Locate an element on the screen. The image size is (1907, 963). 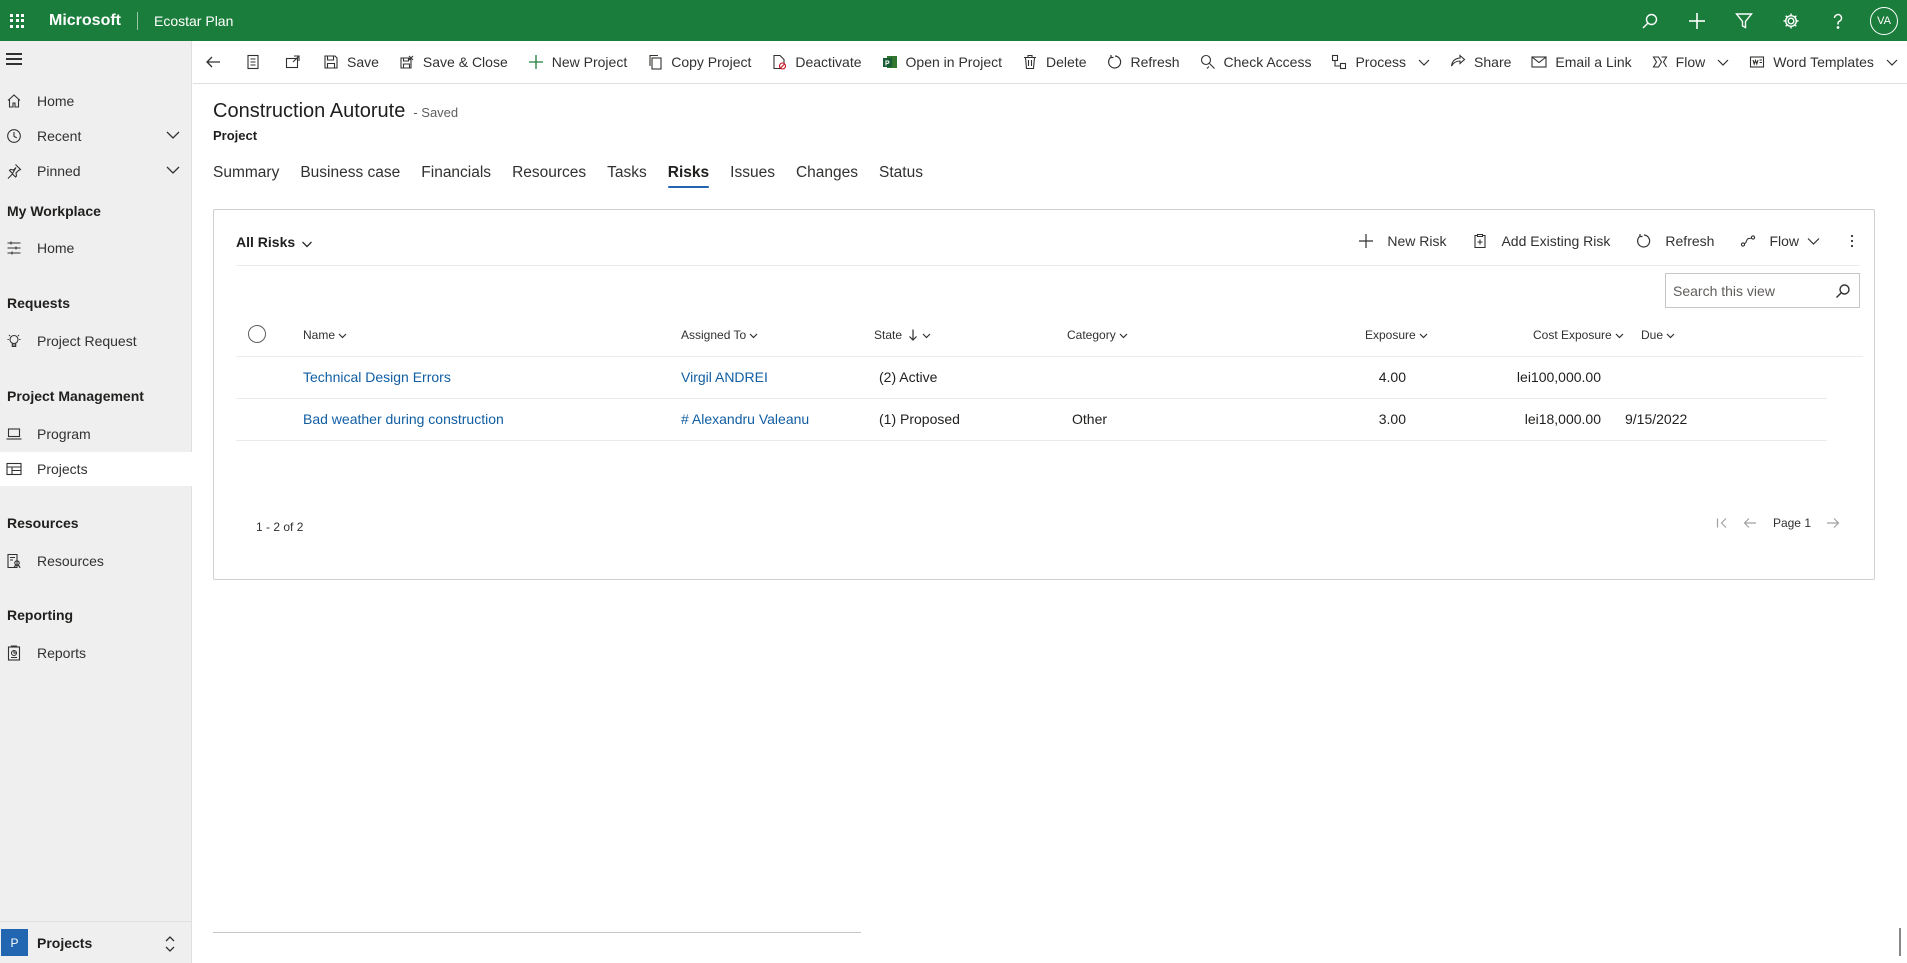
sidebar-item-home: Home is located at coordinates (96, 101).